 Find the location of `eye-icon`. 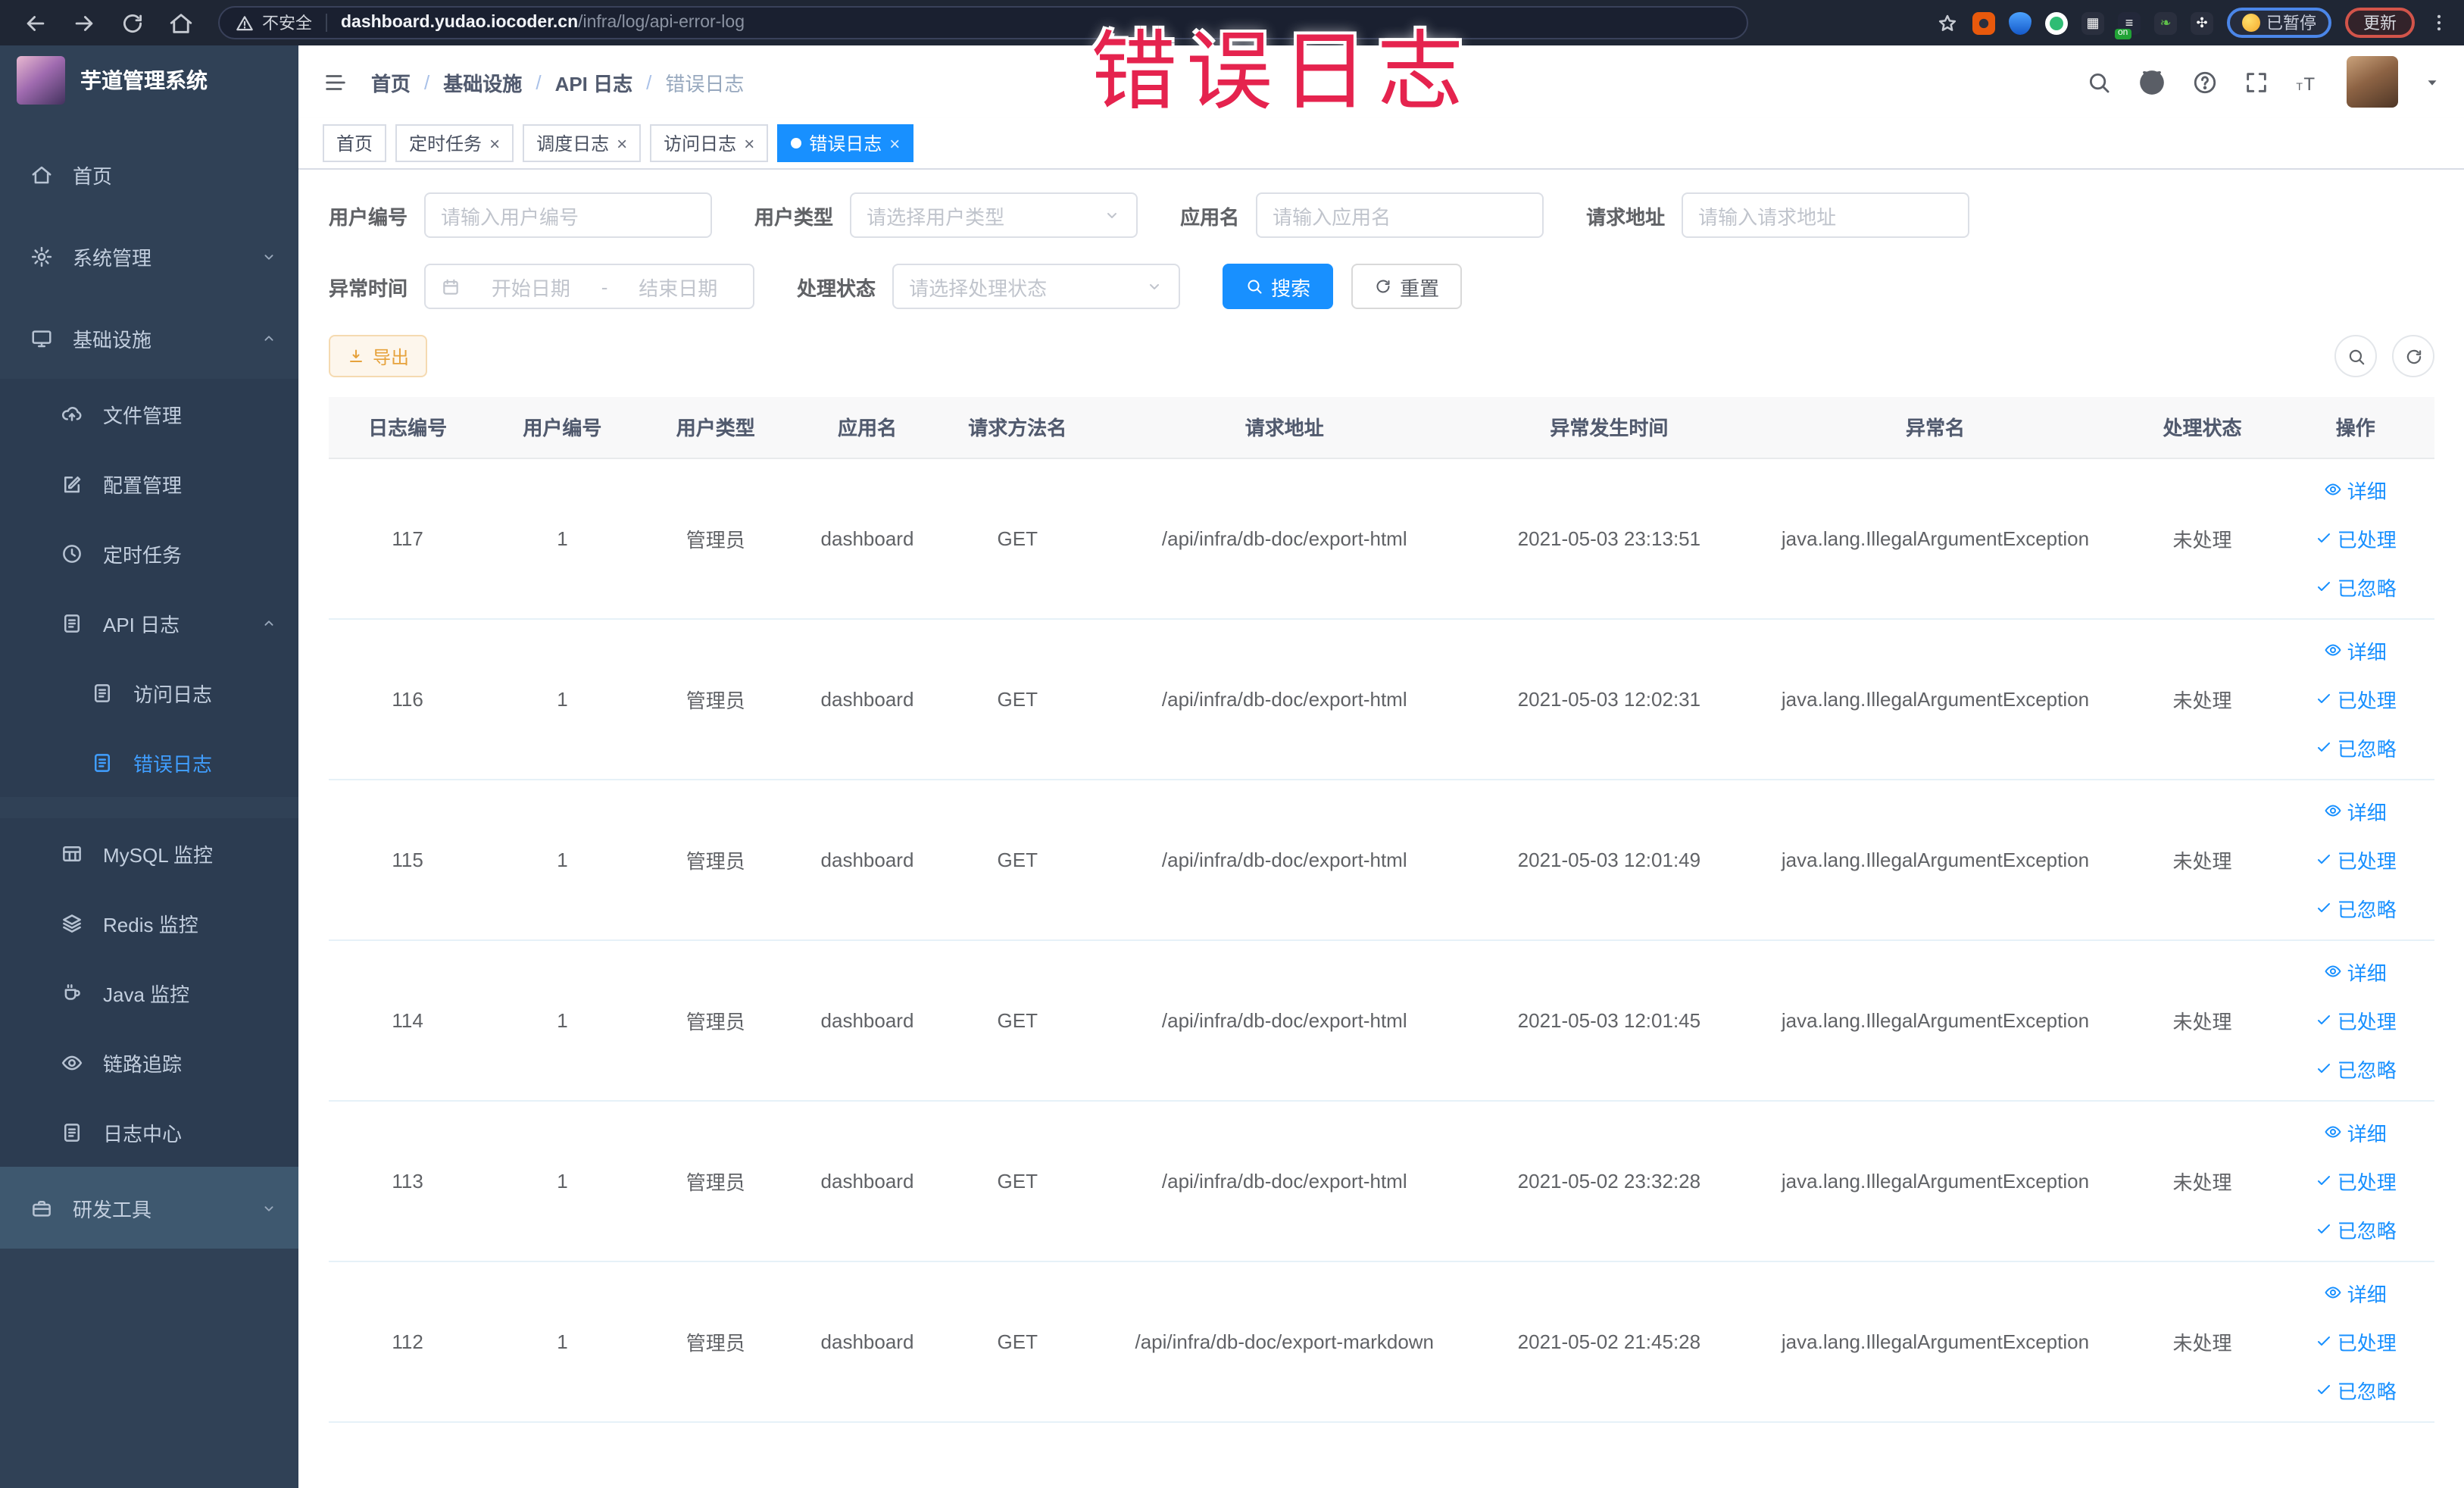

eye-icon is located at coordinates (2334, 971).